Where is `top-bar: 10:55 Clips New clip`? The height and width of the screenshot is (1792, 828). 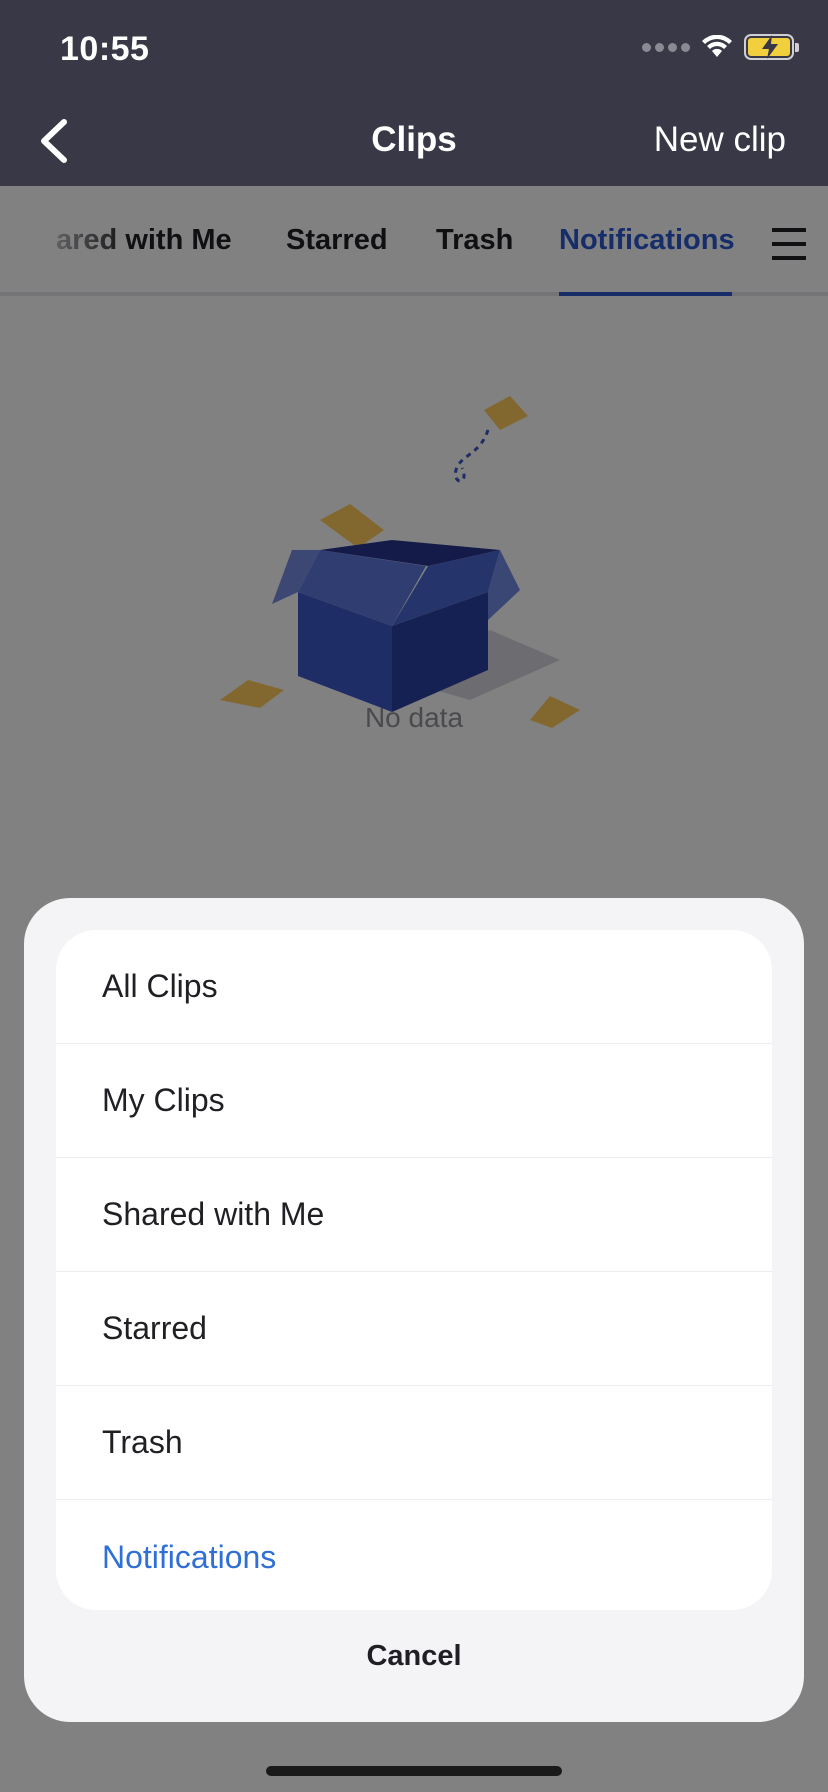 top-bar: 10:55 Clips New clip is located at coordinates (414, 93).